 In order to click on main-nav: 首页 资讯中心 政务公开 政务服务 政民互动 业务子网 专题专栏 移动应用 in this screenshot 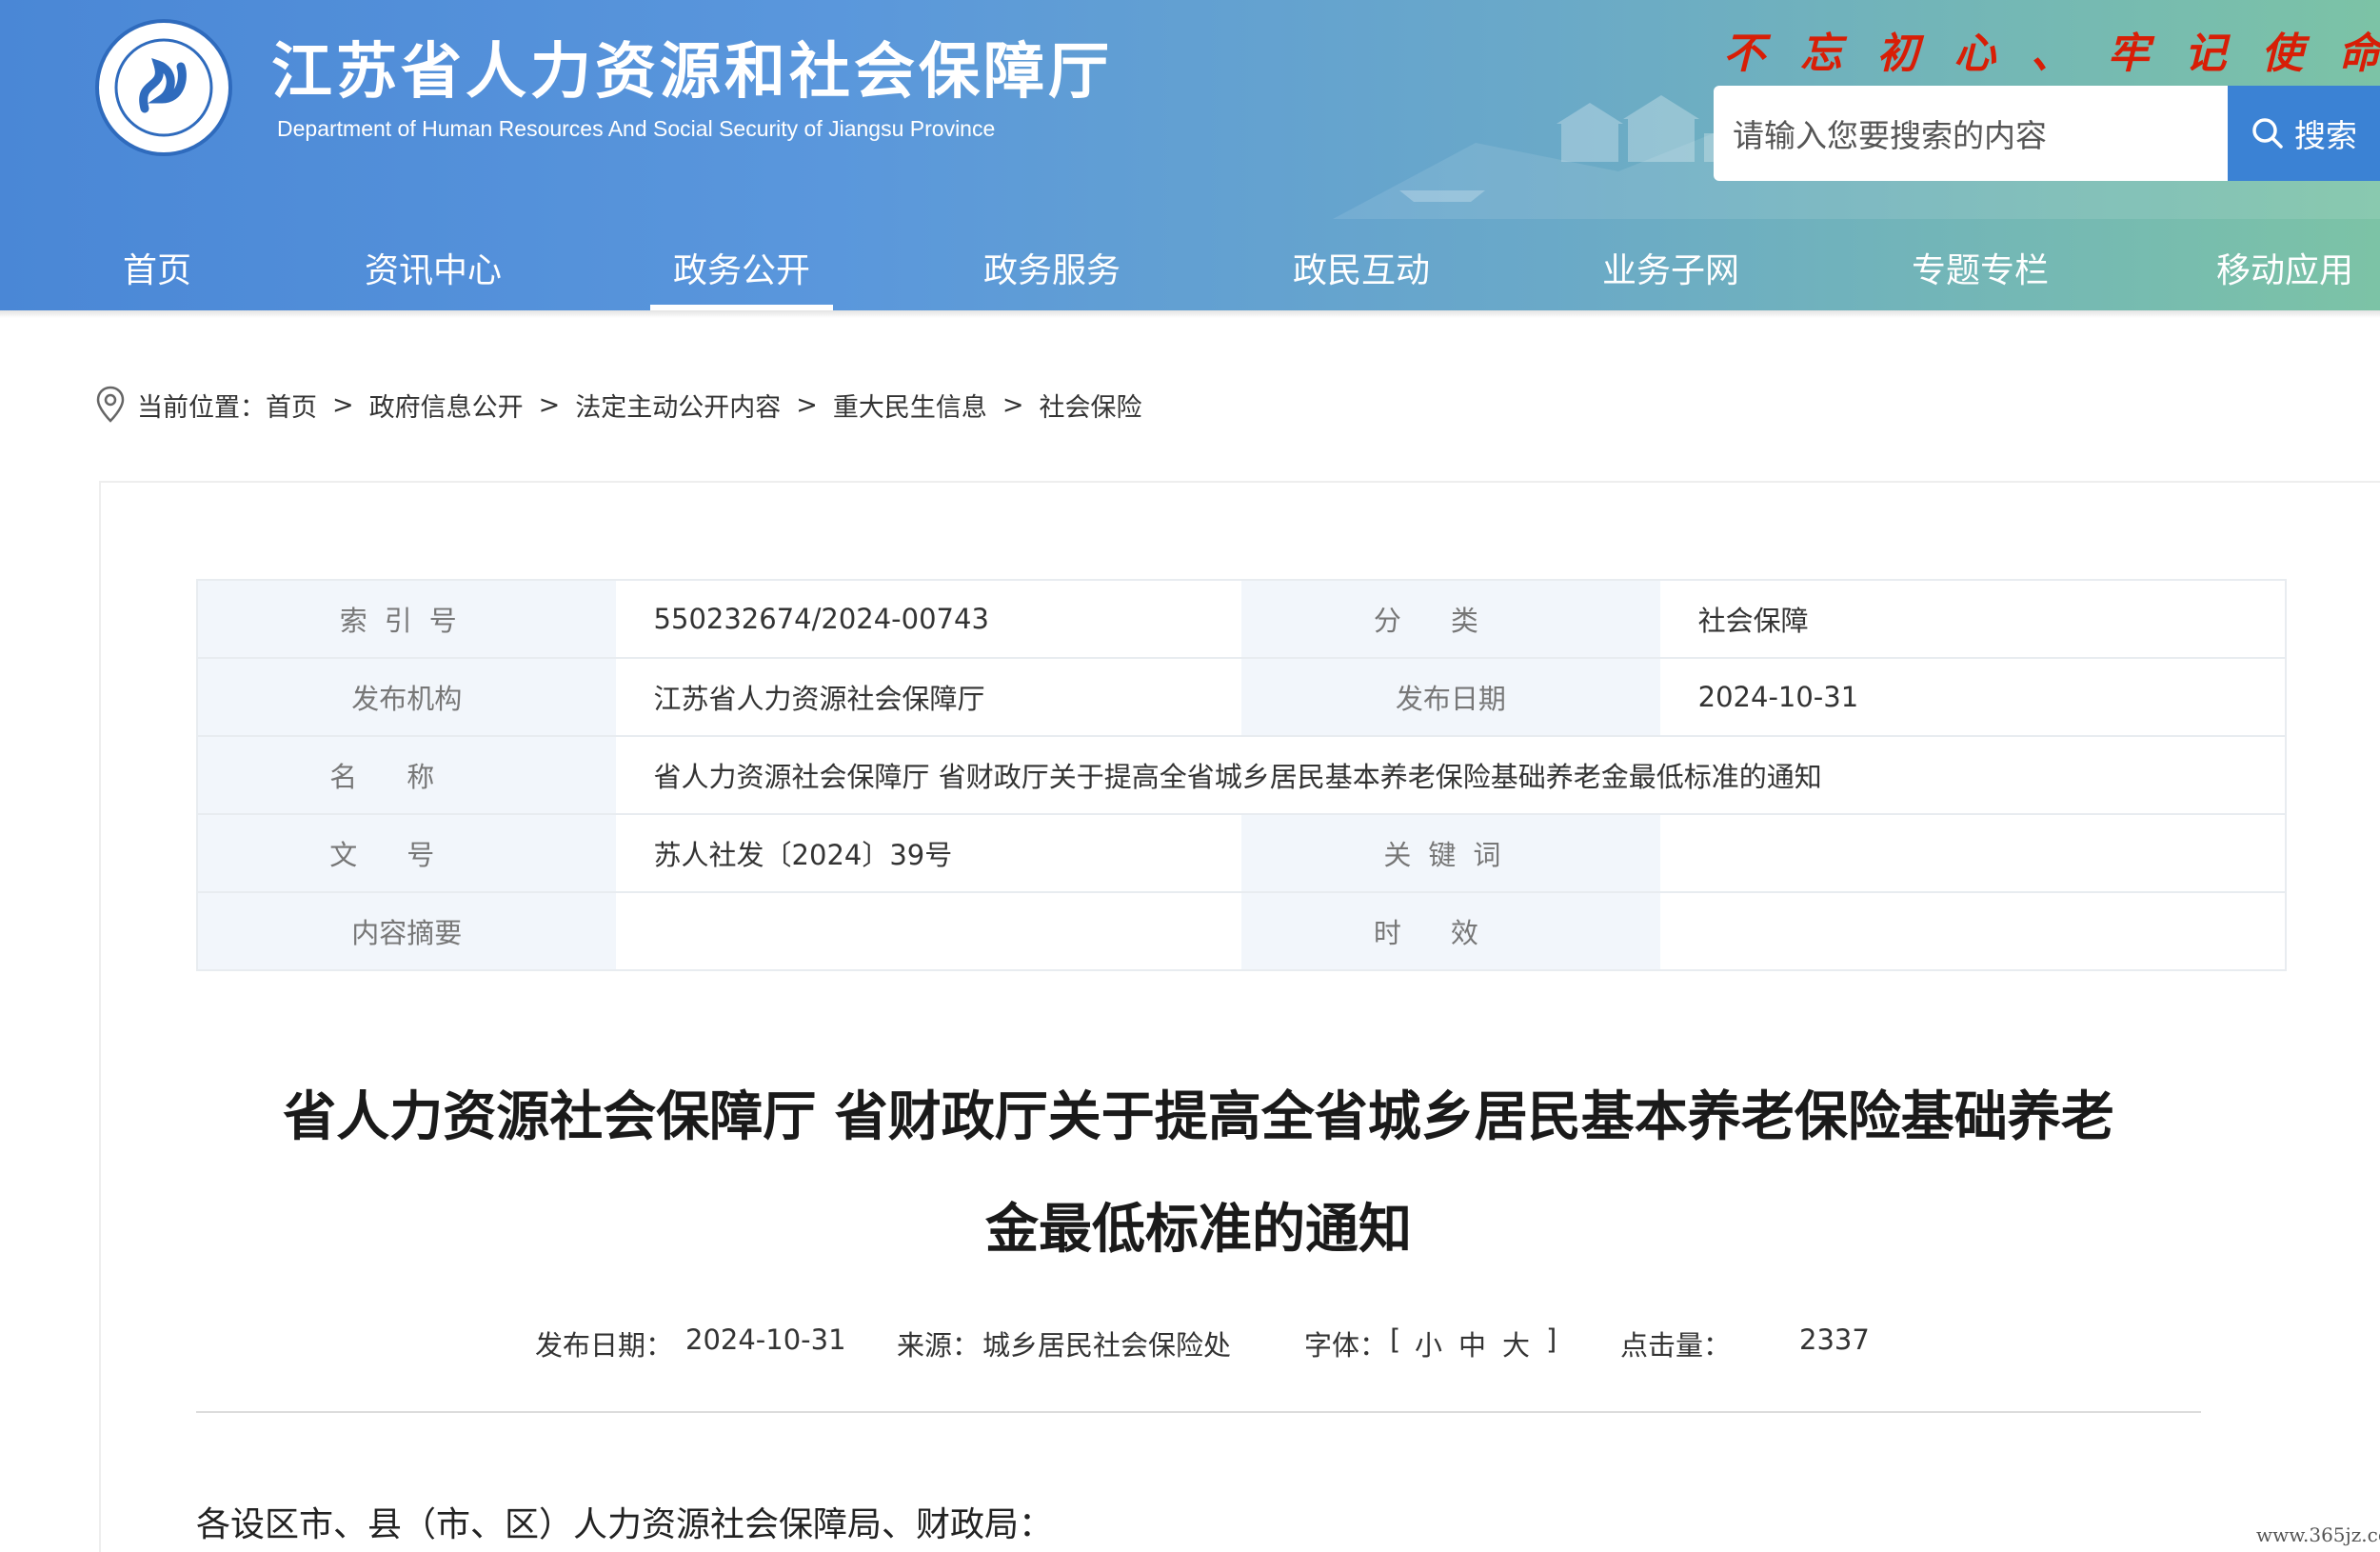, I will do `click(1190, 268)`.